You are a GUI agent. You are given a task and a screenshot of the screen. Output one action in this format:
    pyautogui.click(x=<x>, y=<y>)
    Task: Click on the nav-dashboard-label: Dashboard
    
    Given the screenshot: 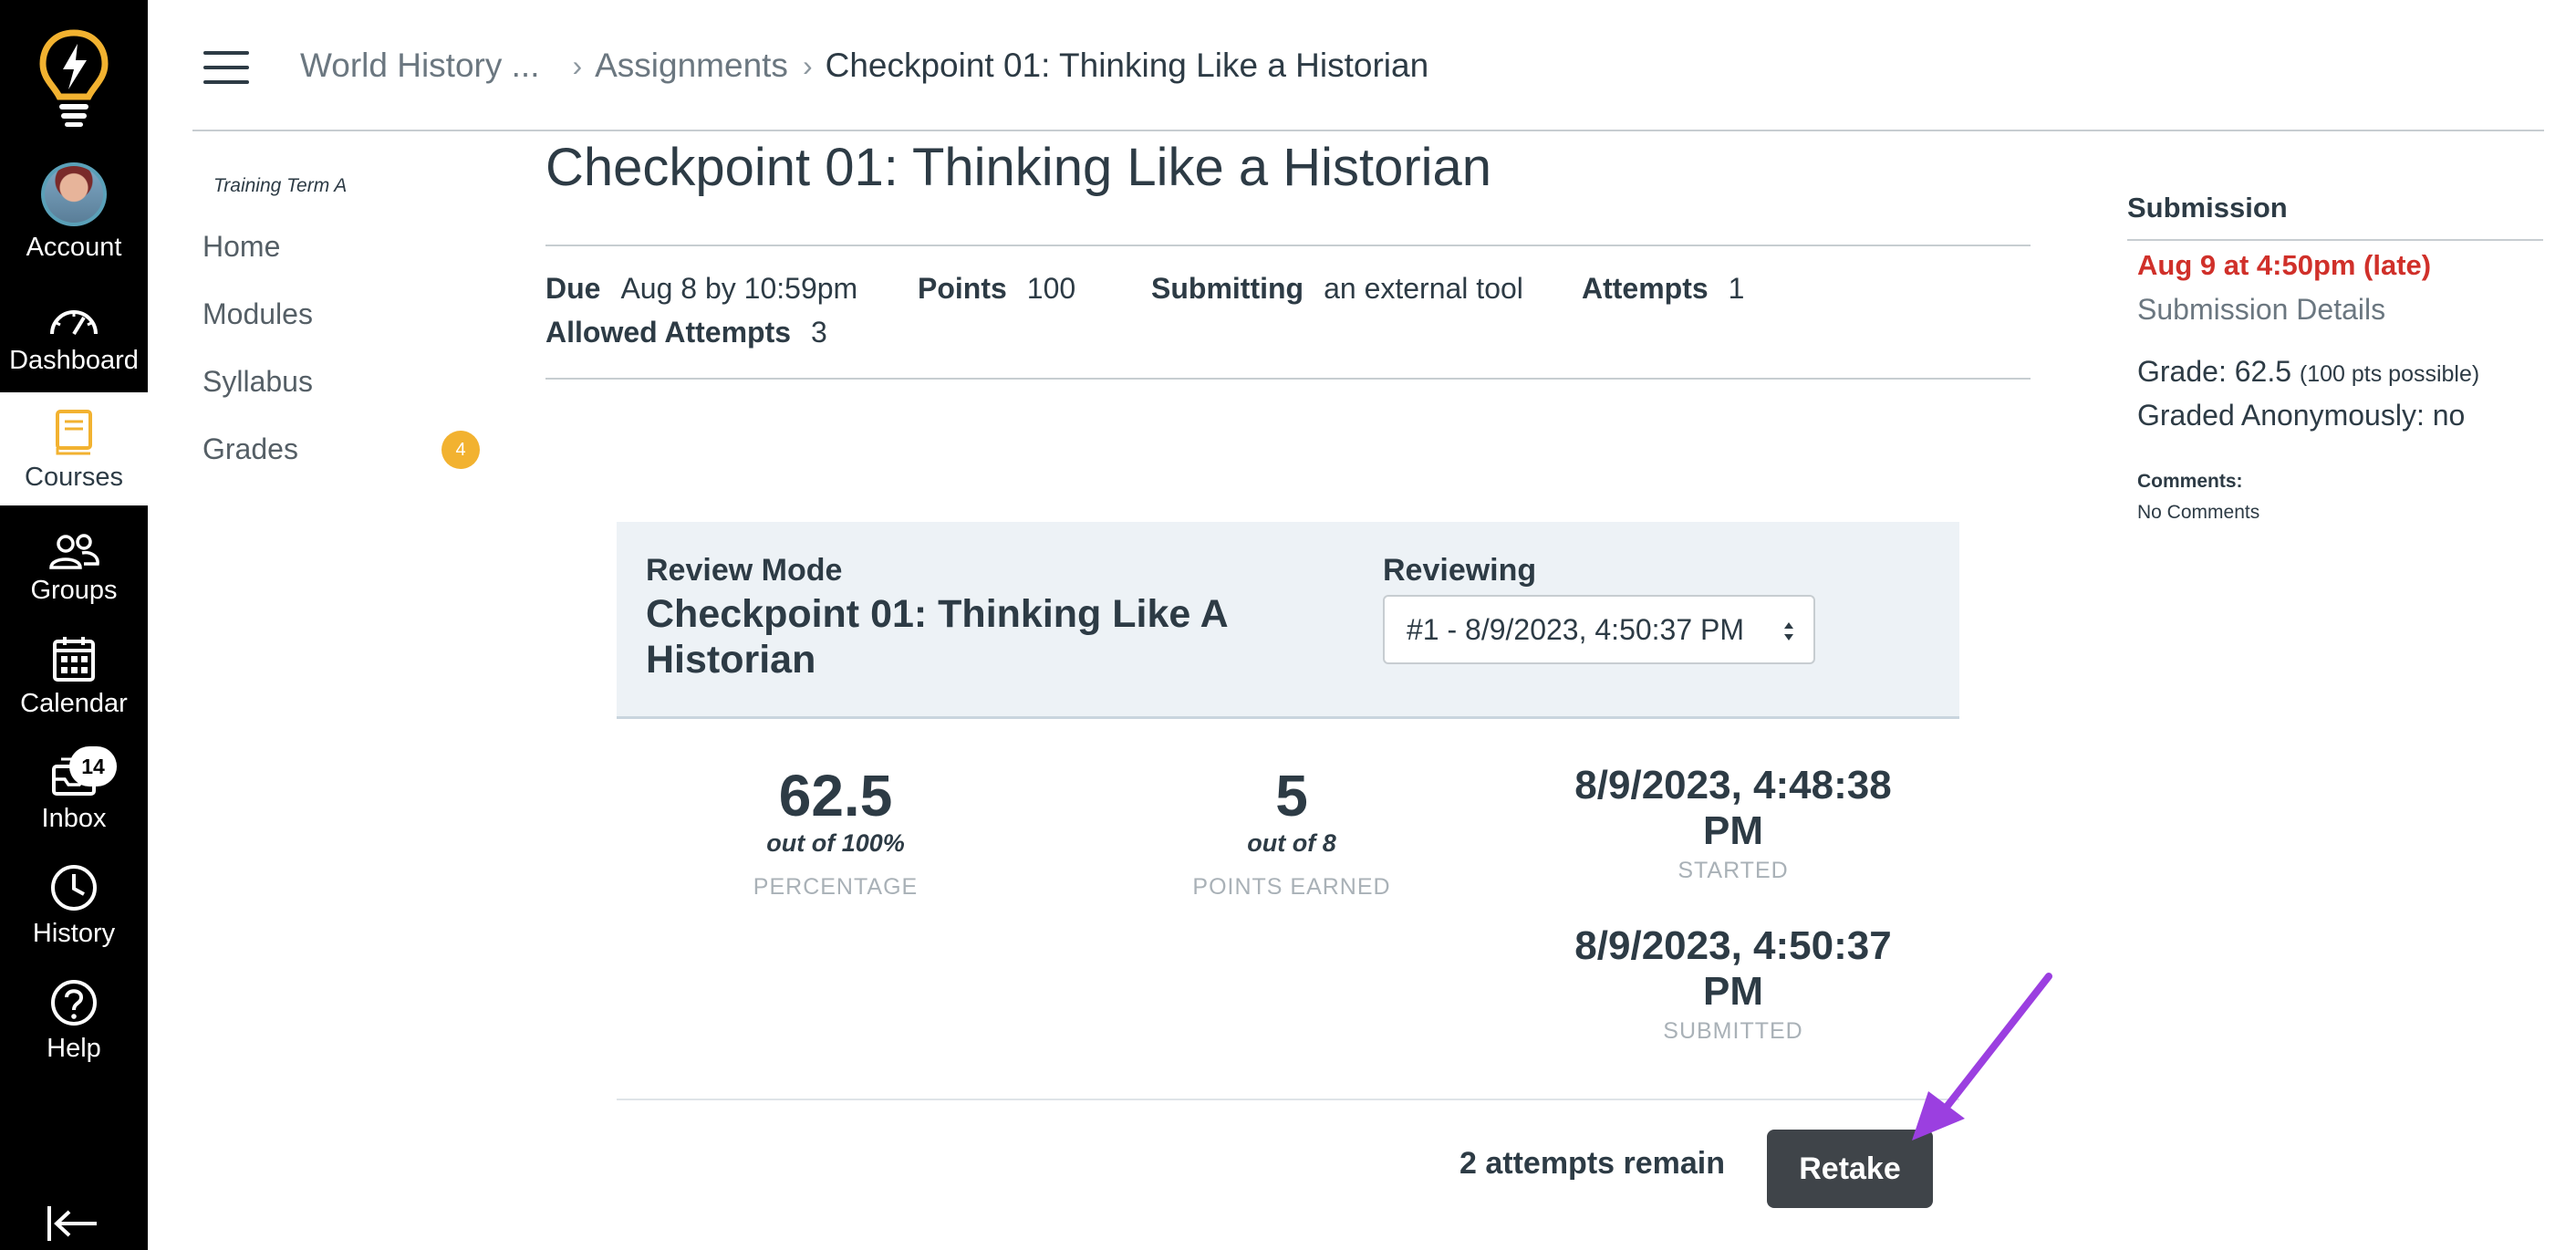 What is the action you would take?
    pyautogui.click(x=74, y=360)
    